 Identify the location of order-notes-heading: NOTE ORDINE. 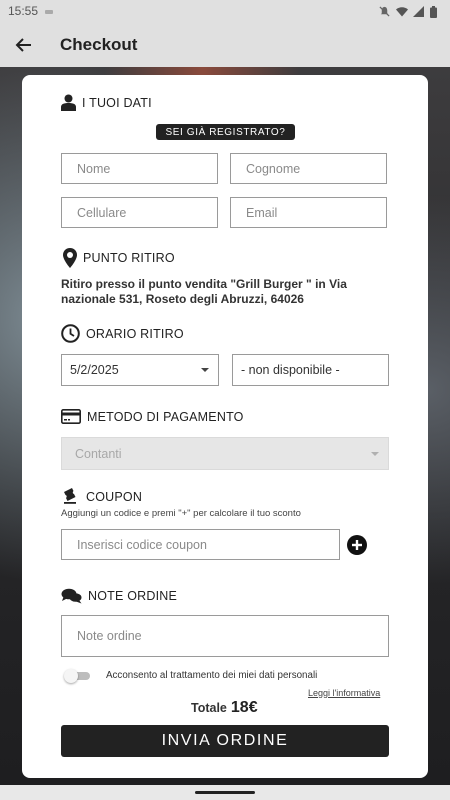
(119, 596).